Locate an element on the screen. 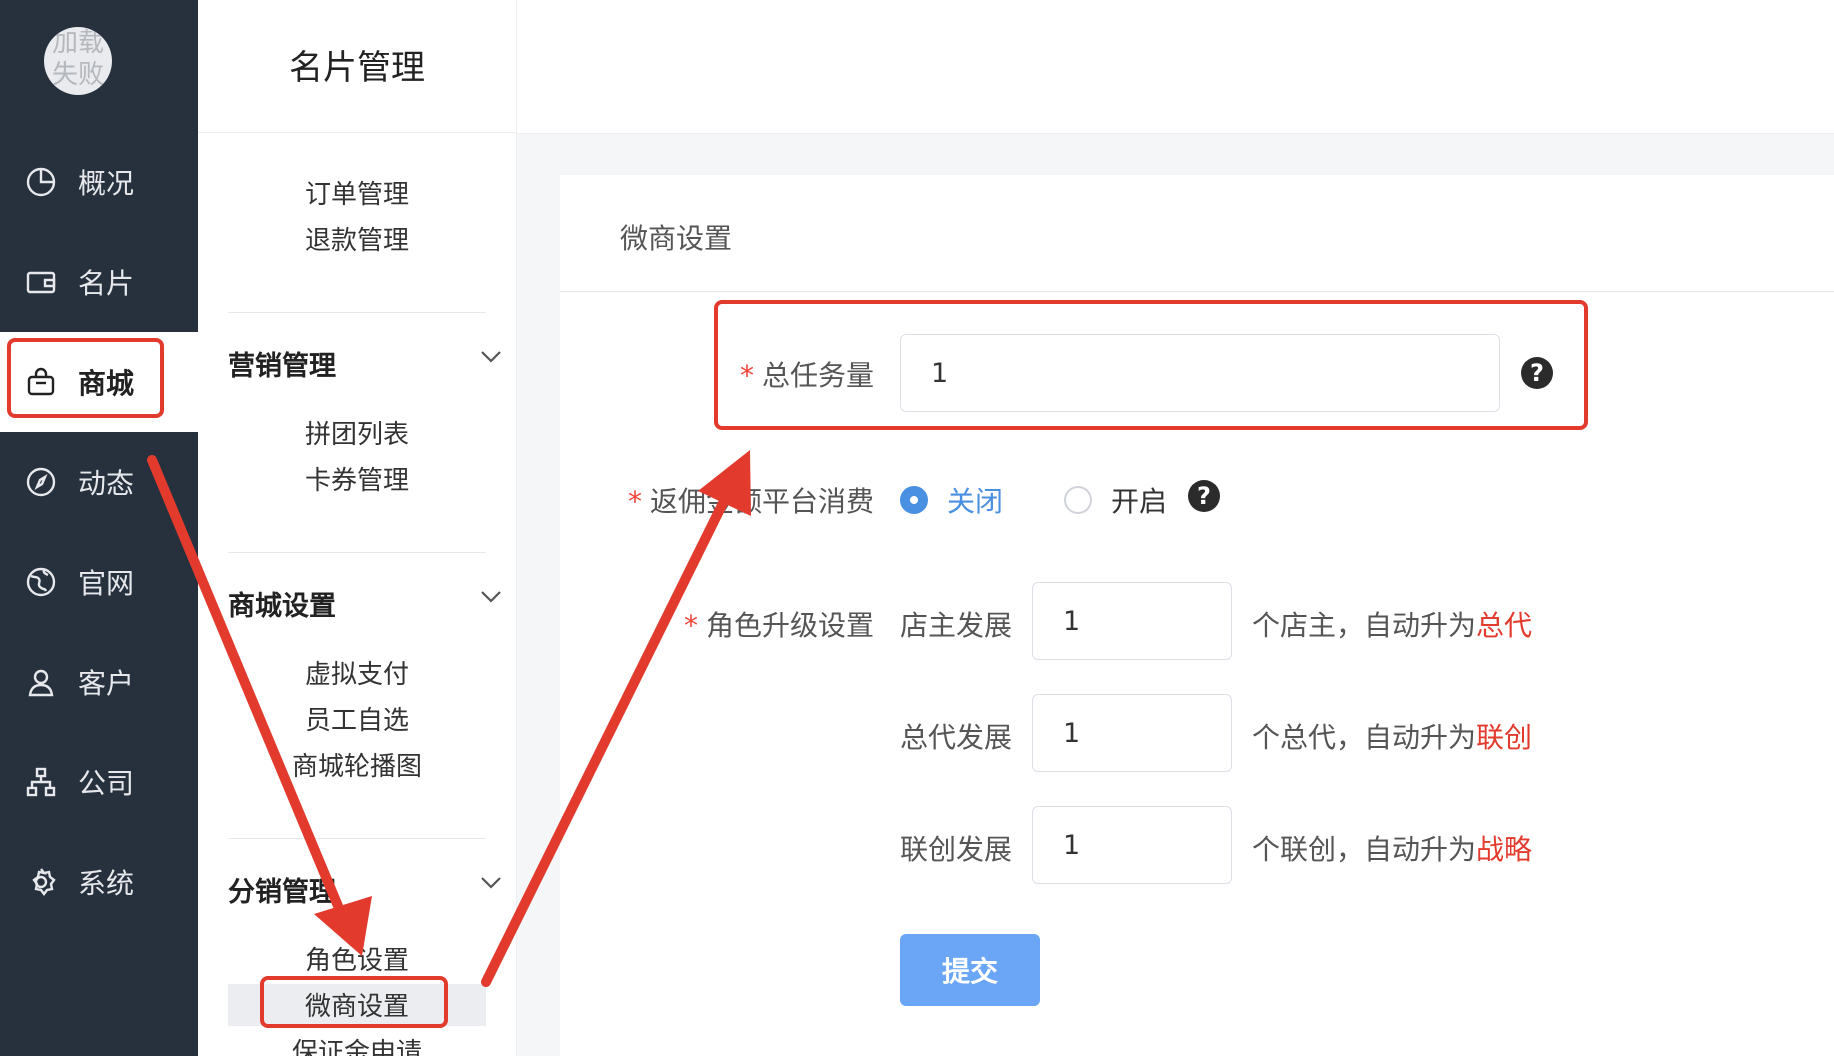  nav-label: 系统 is located at coordinates (106, 883).